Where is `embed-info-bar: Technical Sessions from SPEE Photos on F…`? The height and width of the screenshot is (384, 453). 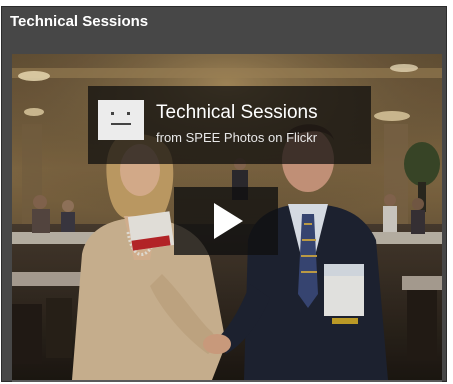
embed-info-bar: Technical Sessions from SPEE Photos on F… is located at coordinates (229, 125).